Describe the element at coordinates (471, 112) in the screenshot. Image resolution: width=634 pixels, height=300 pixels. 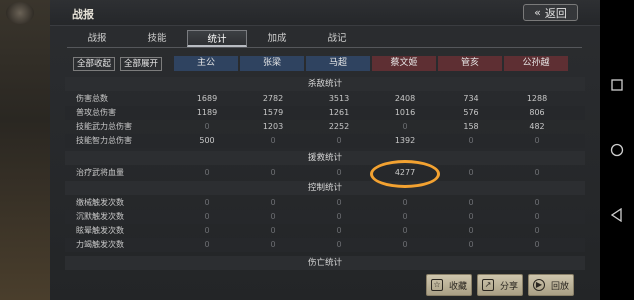
I see `table-cell: 576` at that location.